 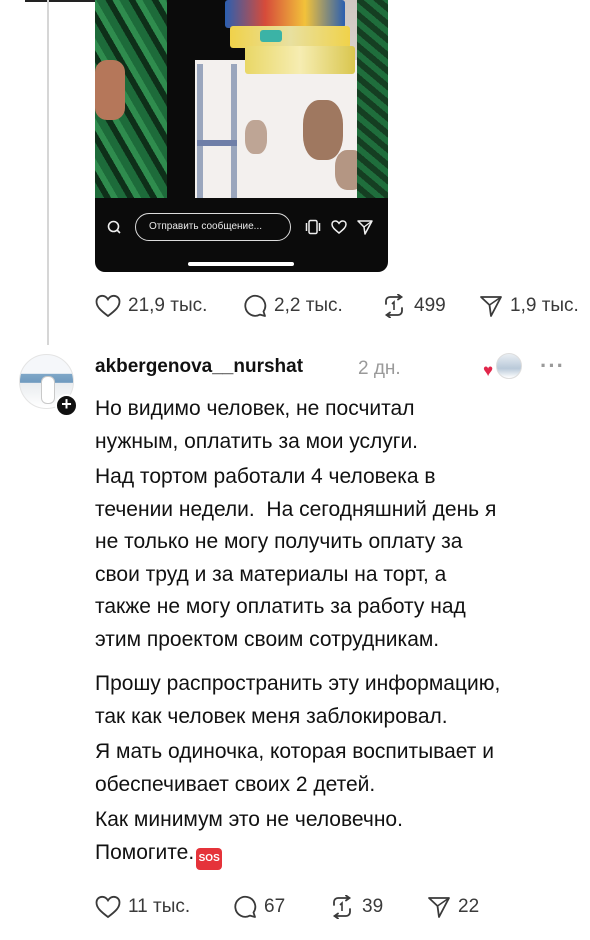 I want to click on comment-share-button: 22, so click(x=453, y=907).